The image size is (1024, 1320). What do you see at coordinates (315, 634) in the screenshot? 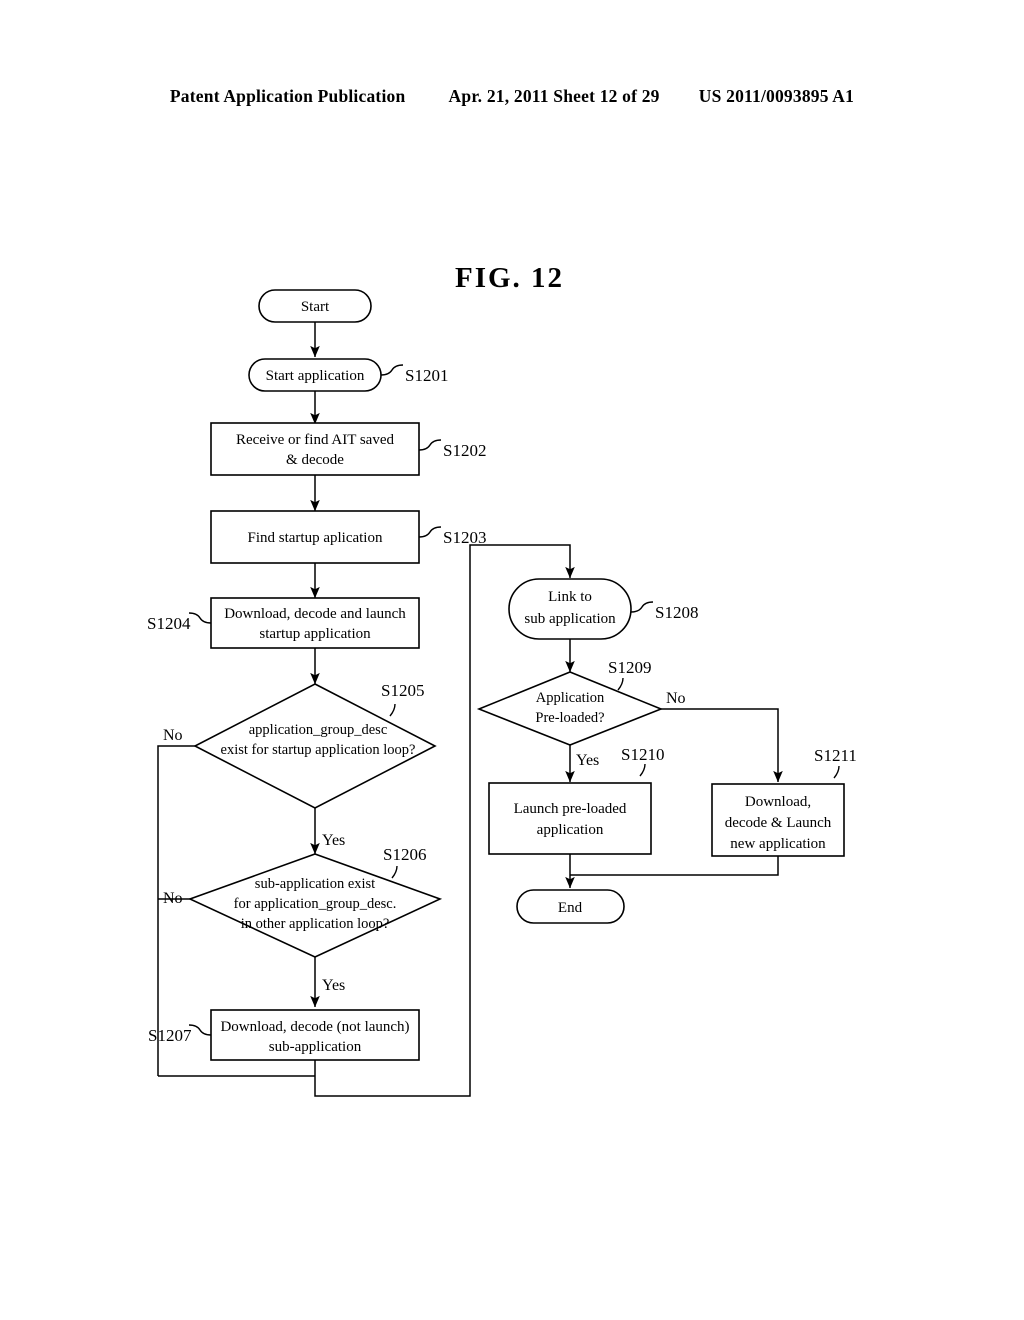
I see `node-s1204-line2: startup application` at bounding box center [315, 634].